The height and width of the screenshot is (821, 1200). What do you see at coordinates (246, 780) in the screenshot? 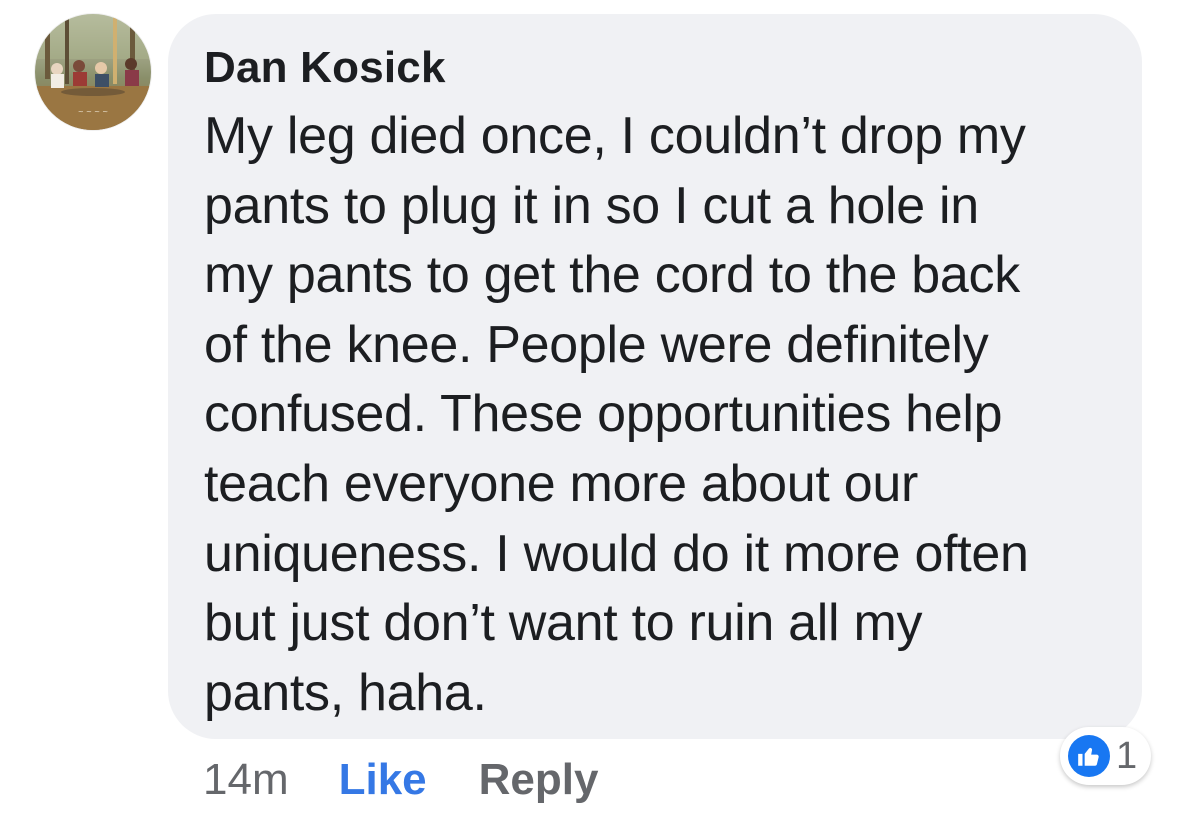
I see `comment-timestamp: 14m` at bounding box center [246, 780].